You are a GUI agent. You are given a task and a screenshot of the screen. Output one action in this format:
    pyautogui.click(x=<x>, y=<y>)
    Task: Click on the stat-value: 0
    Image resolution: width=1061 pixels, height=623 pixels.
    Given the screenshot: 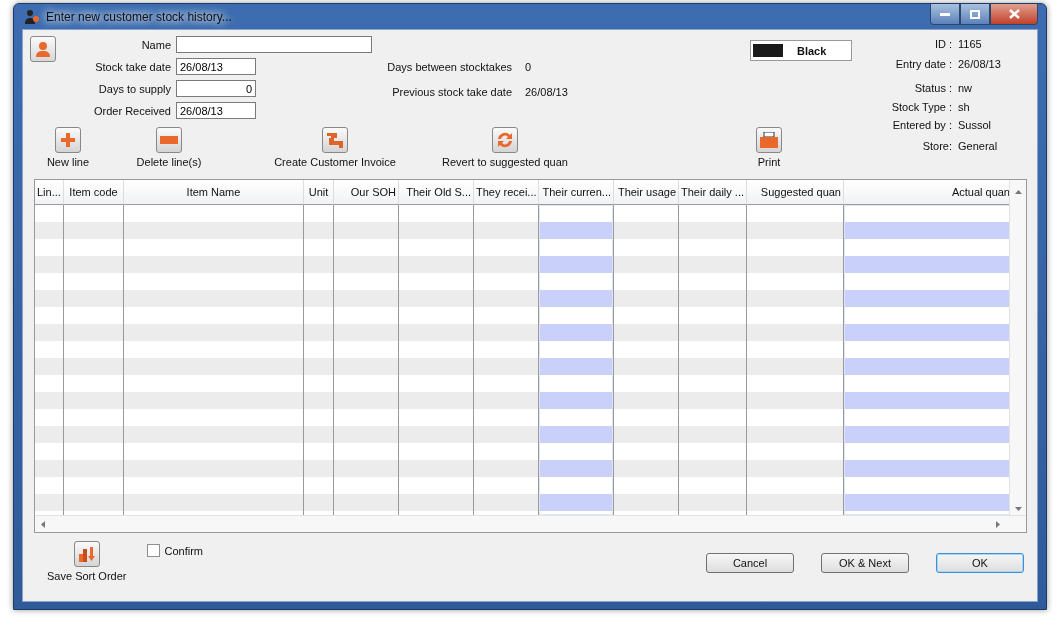 What is the action you would take?
    pyautogui.click(x=529, y=67)
    